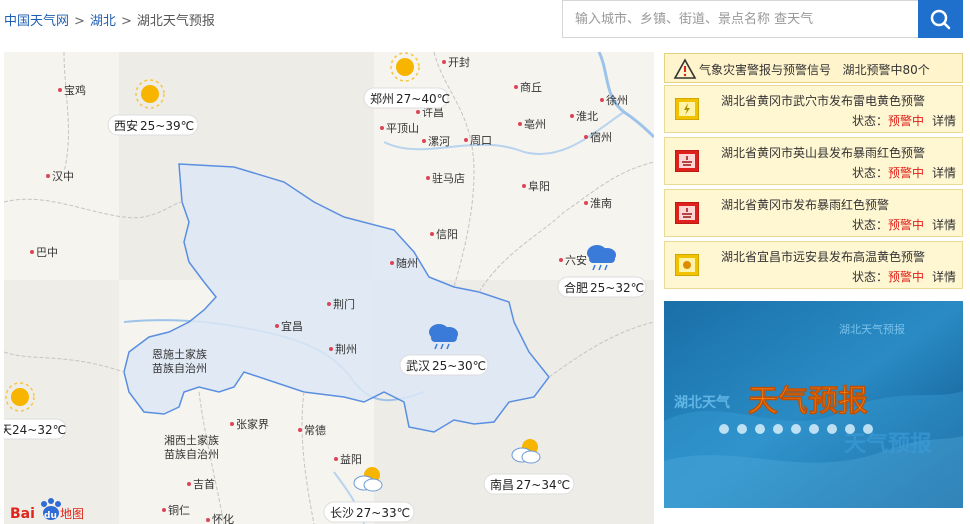 This screenshot has height=524, width=970. Describe the element at coordinates (685, 68) in the screenshot. I see `warning-triangle-icon` at that location.